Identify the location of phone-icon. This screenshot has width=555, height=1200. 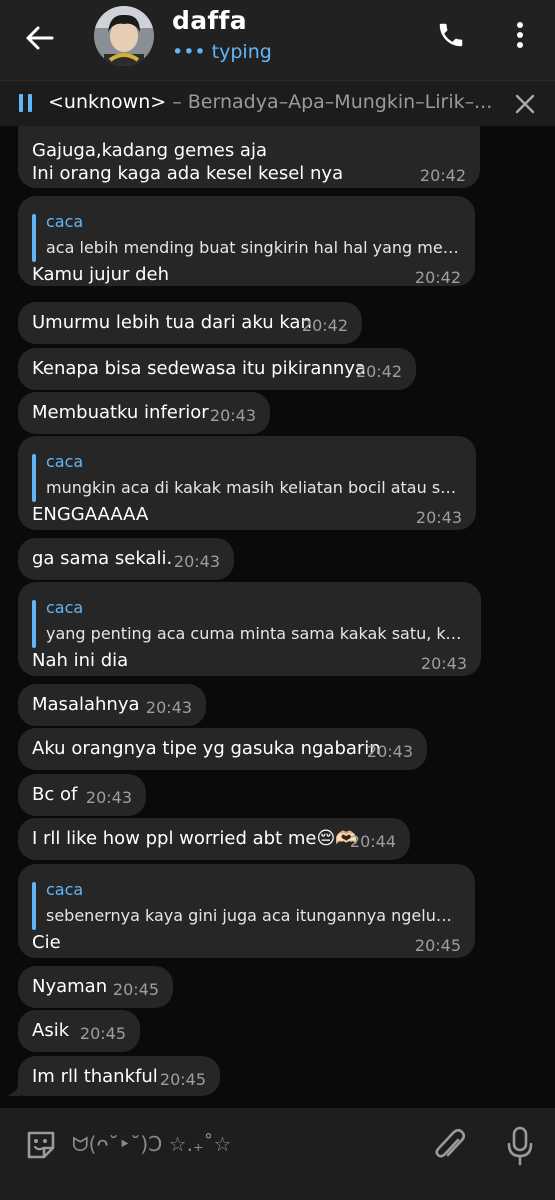
(451, 35).